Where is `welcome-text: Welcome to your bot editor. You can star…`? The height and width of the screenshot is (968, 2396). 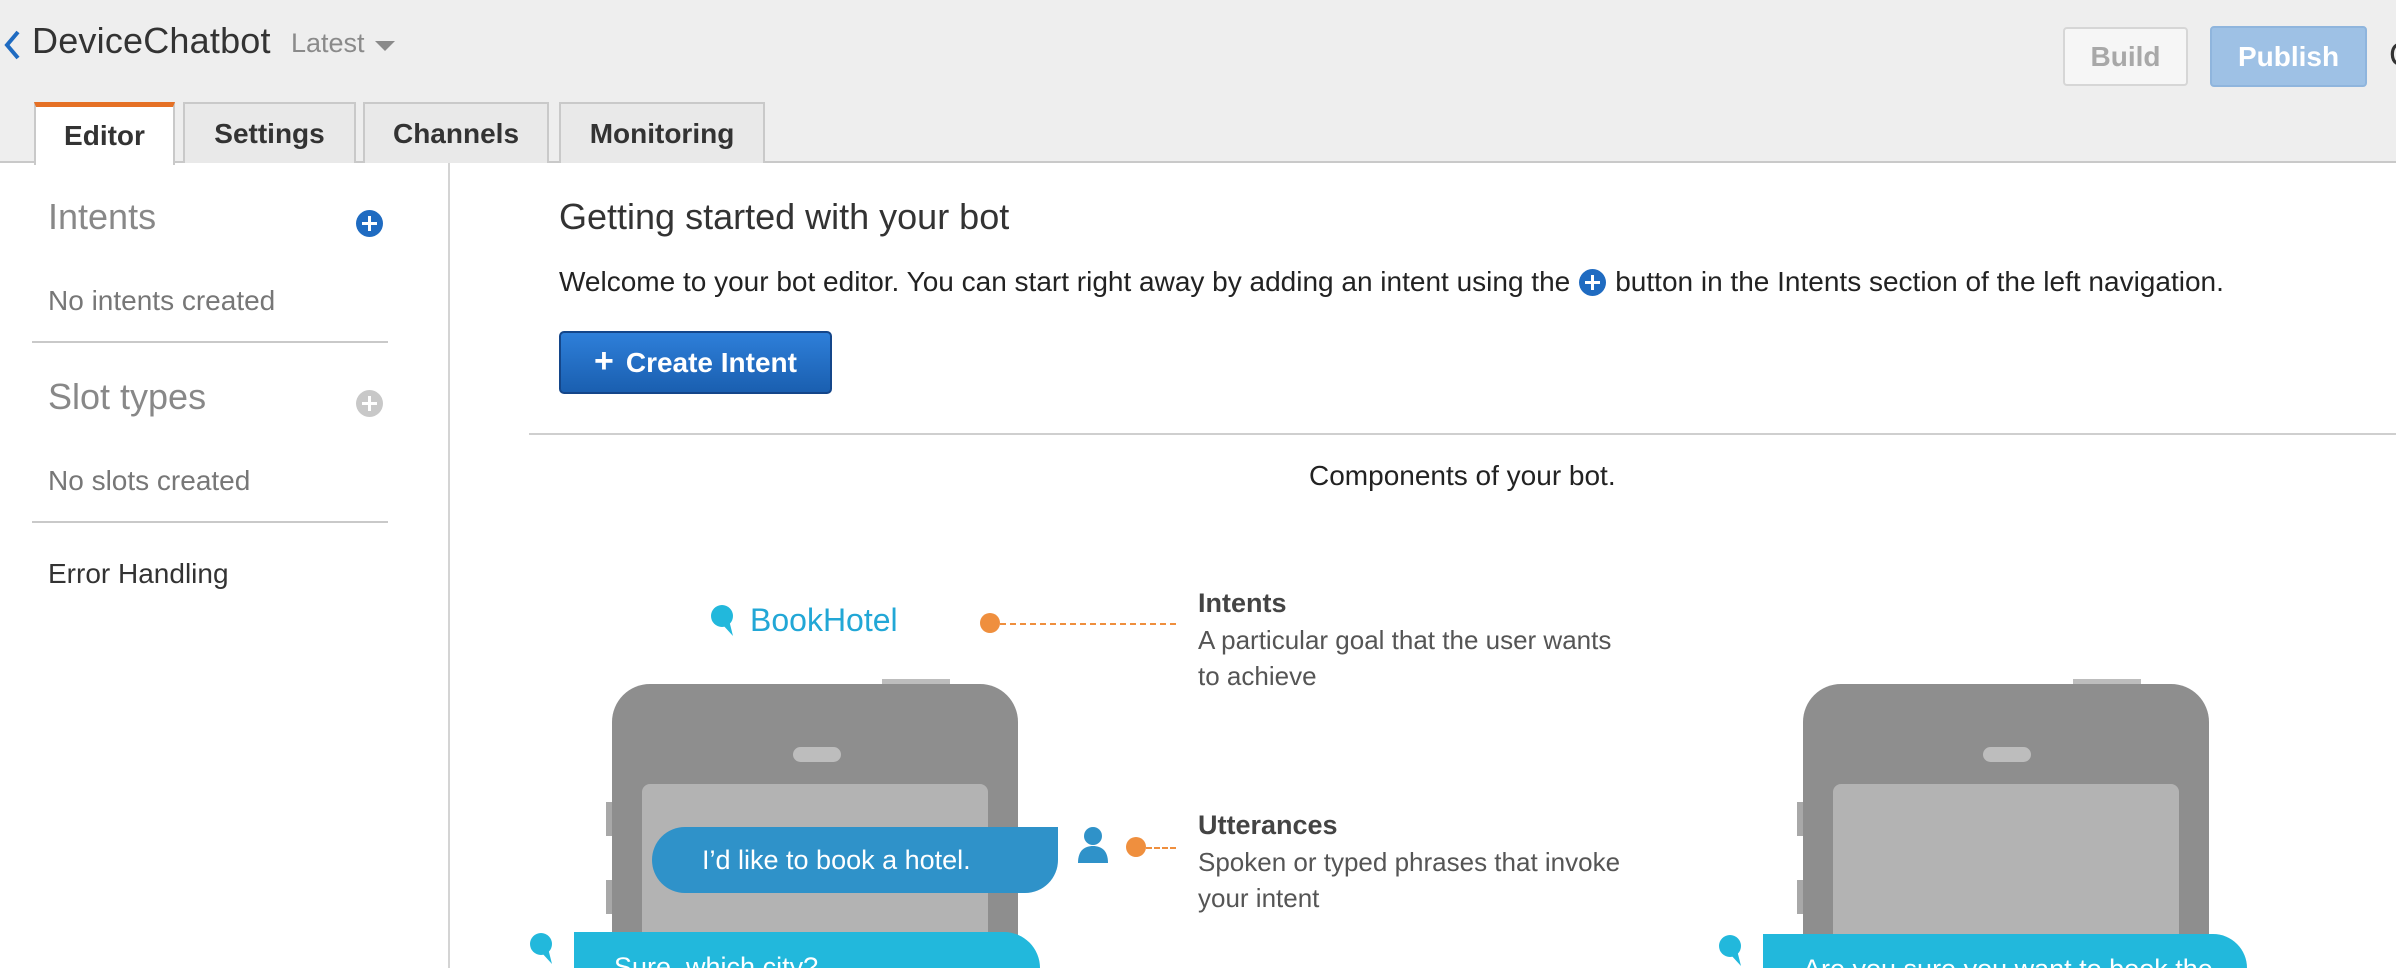
welcome-text: Welcome to your bot editor. You can star… is located at coordinates (1391, 282).